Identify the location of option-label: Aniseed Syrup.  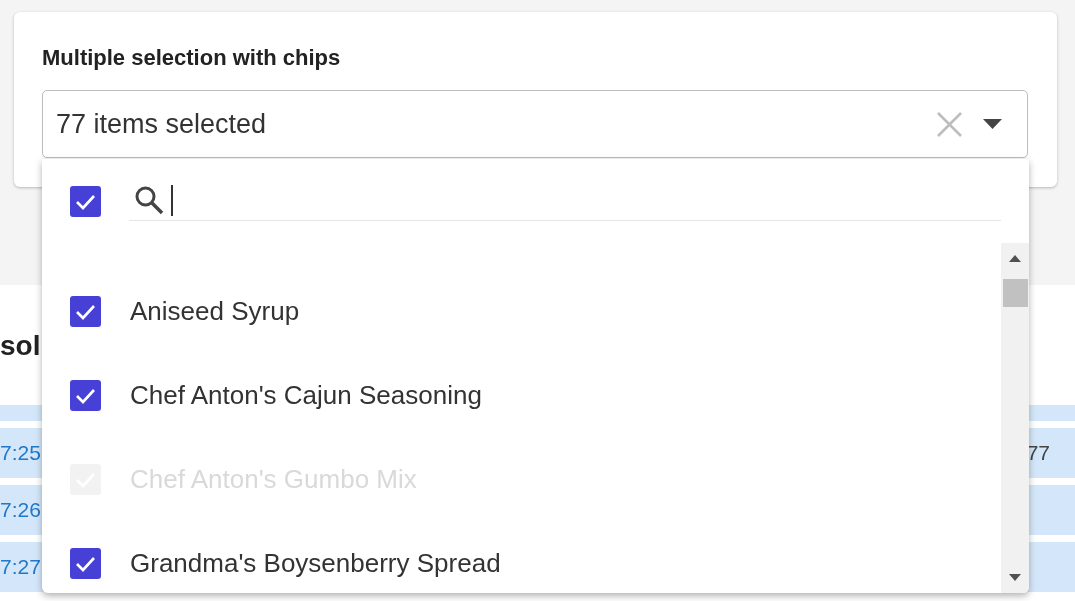
(215, 311).